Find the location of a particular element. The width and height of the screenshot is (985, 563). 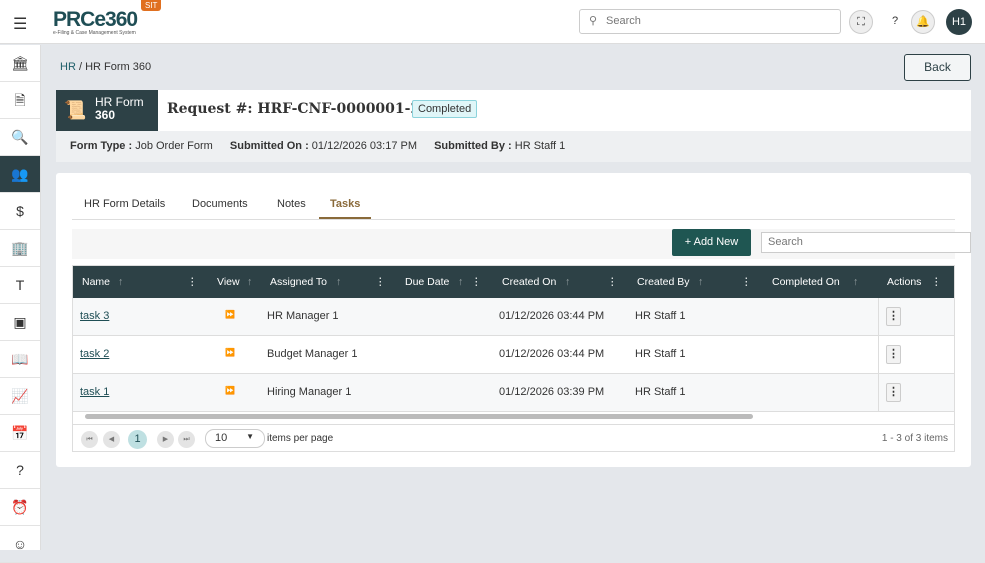

col-created-by: Created By is located at coordinates (663, 282).